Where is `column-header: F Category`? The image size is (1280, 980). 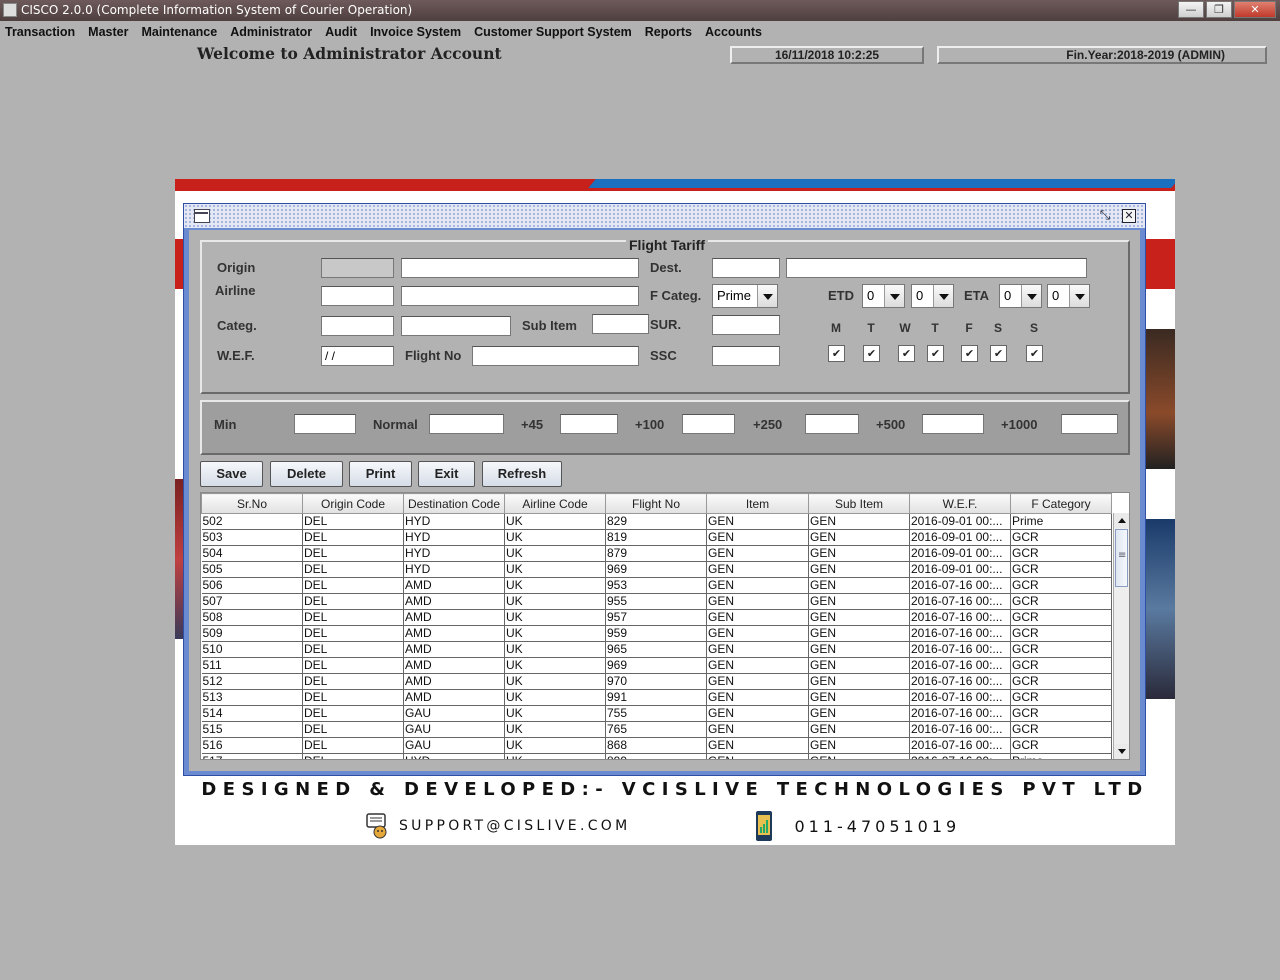
column-header: F Category is located at coordinates (1061, 503).